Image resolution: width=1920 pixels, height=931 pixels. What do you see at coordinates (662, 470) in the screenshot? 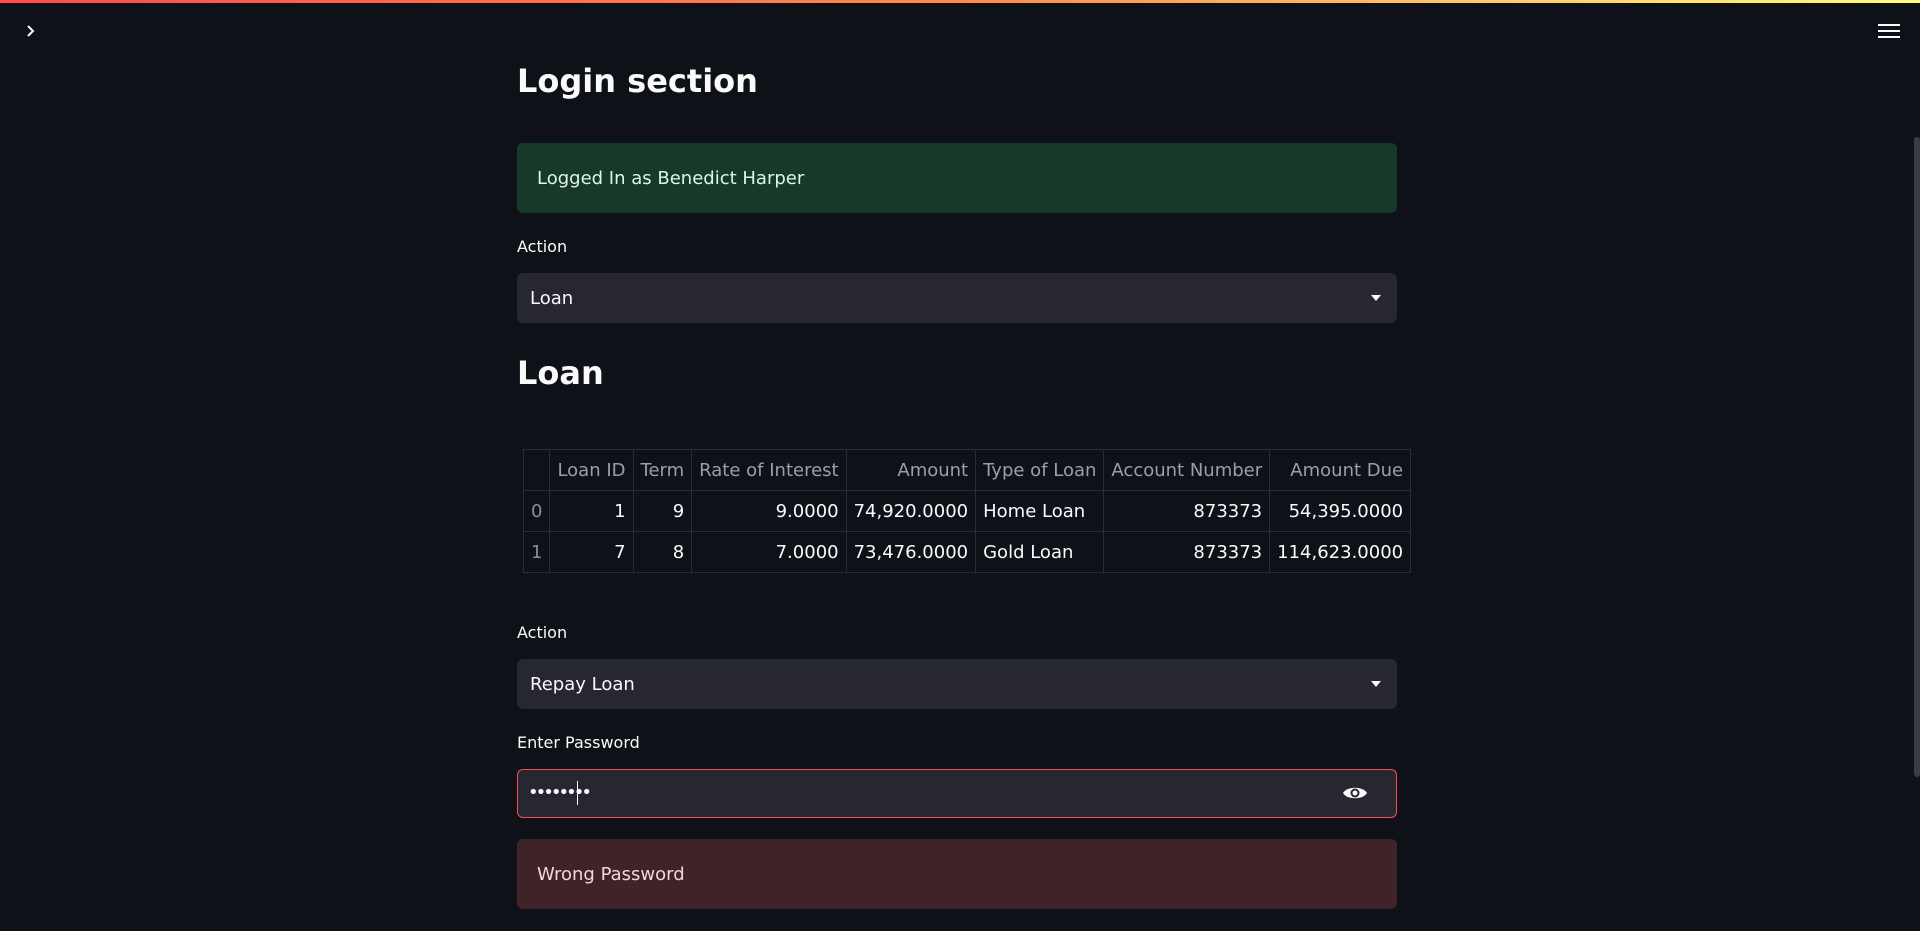
I see `column-header: Term` at bounding box center [662, 470].